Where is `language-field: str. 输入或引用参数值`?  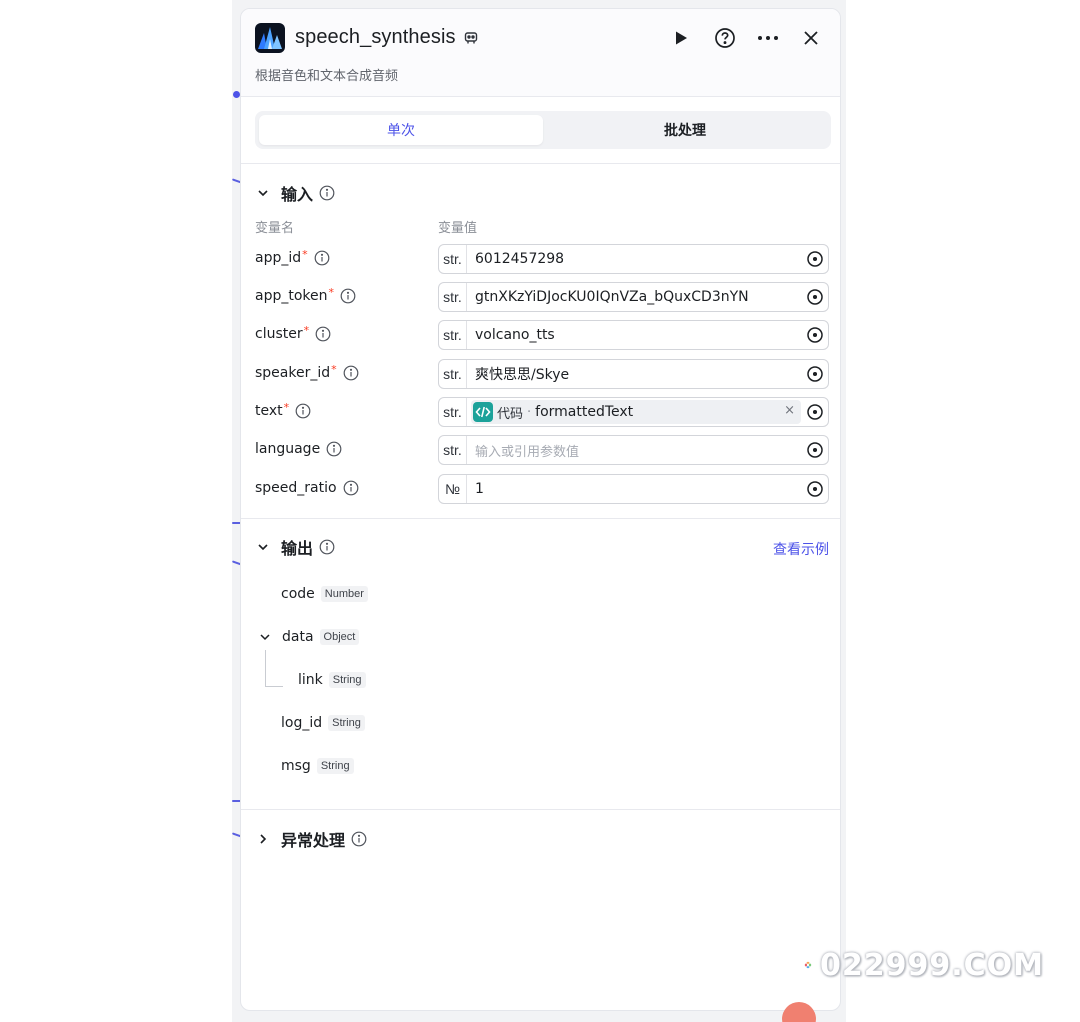 language-field: str. 输入或引用参数值 is located at coordinates (633, 450).